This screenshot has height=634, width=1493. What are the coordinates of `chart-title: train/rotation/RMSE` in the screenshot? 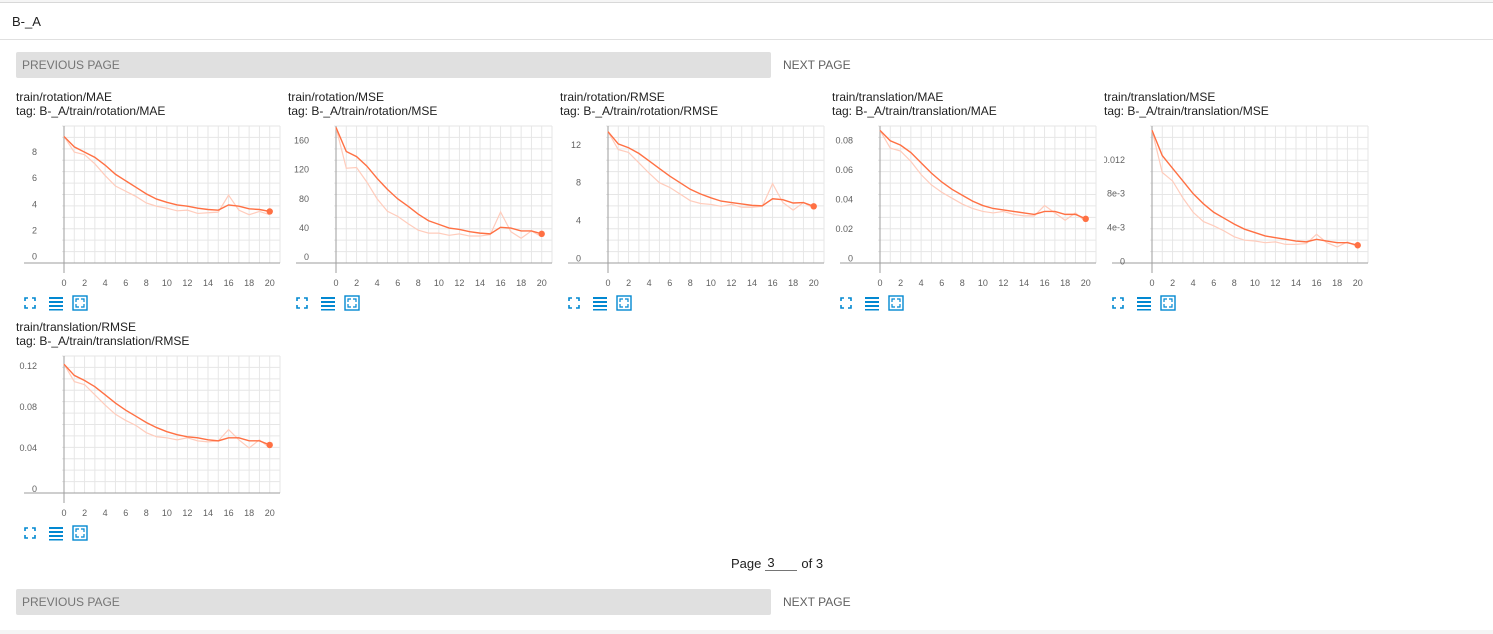 It's located at (612, 97).